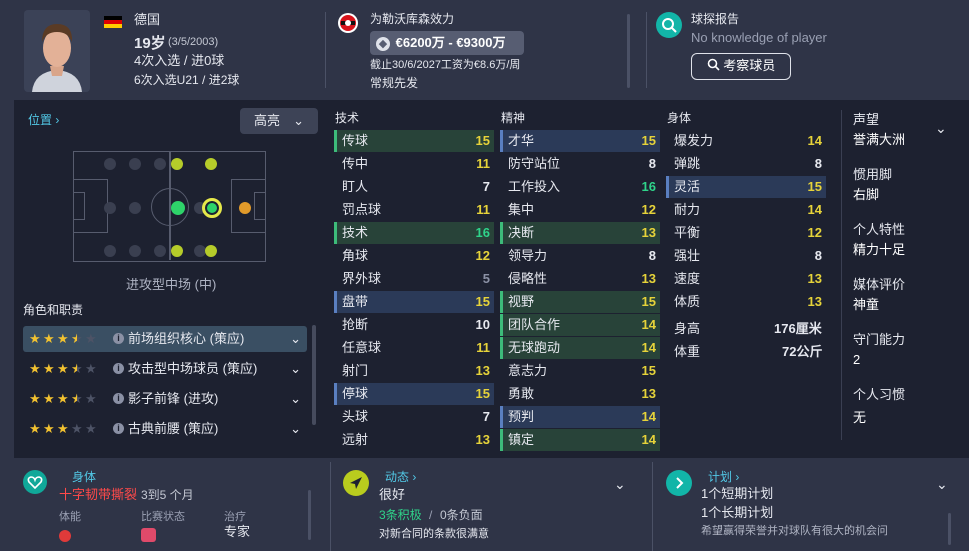 This screenshot has width=969, height=551. I want to click on attribute-row: 技术 16, so click(414, 233).